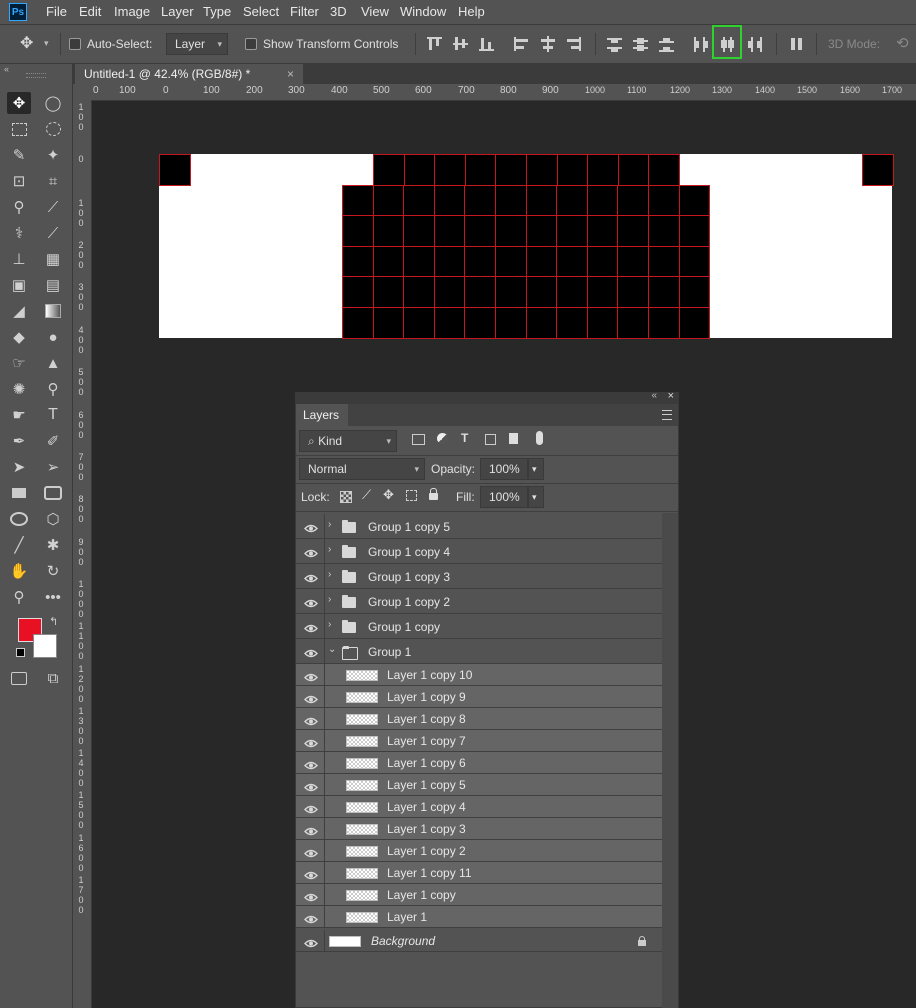 The height and width of the screenshot is (1008, 916). What do you see at coordinates (479, 917) in the screenshot?
I see `layer-row: Layer 1` at bounding box center [479, 917].